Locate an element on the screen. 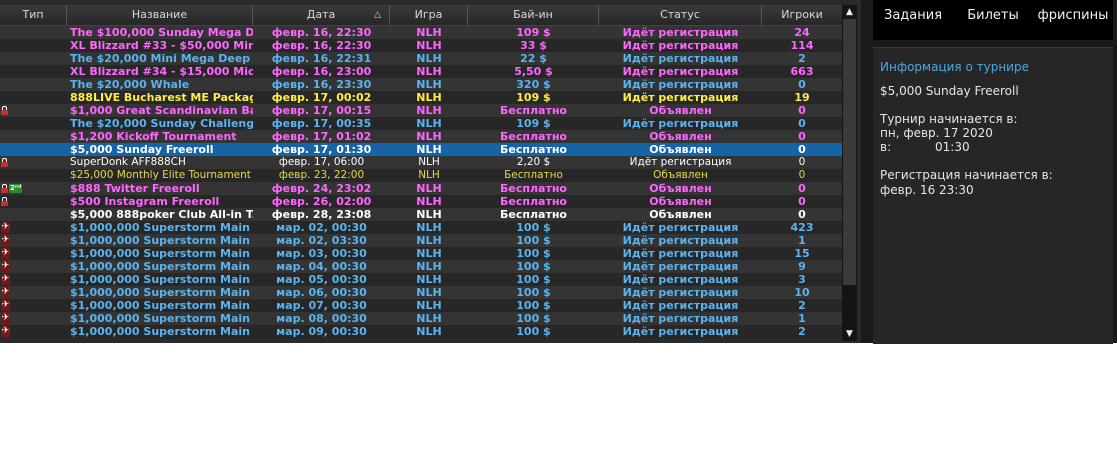 This screenshot has width=1117, height=460. date-cell: февр. 17, 00:02 is located at coordinates (321, 97).